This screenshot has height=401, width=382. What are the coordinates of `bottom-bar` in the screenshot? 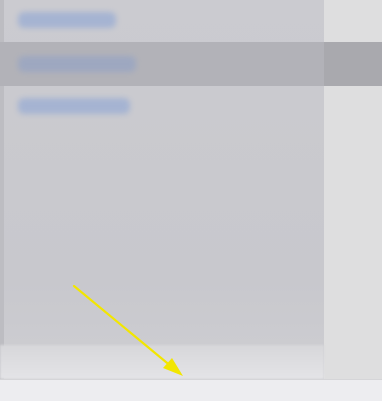 It's located at (162, 362).